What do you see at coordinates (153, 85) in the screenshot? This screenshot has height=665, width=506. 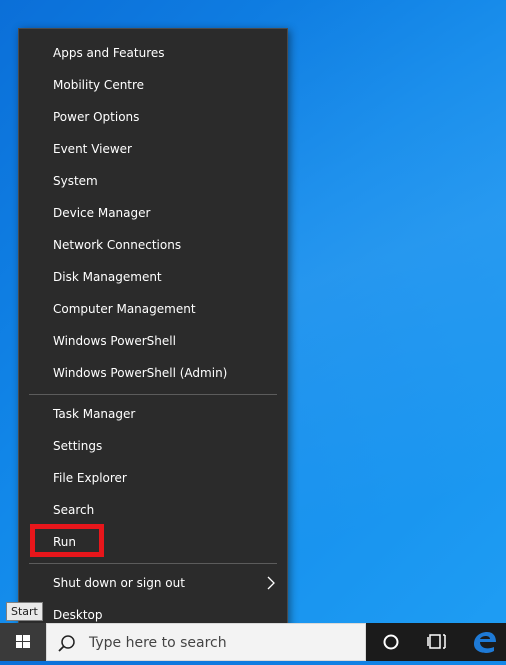 I see `menu-item-mobility-centre: Mobility Centre` at bounding box center [153, 85].